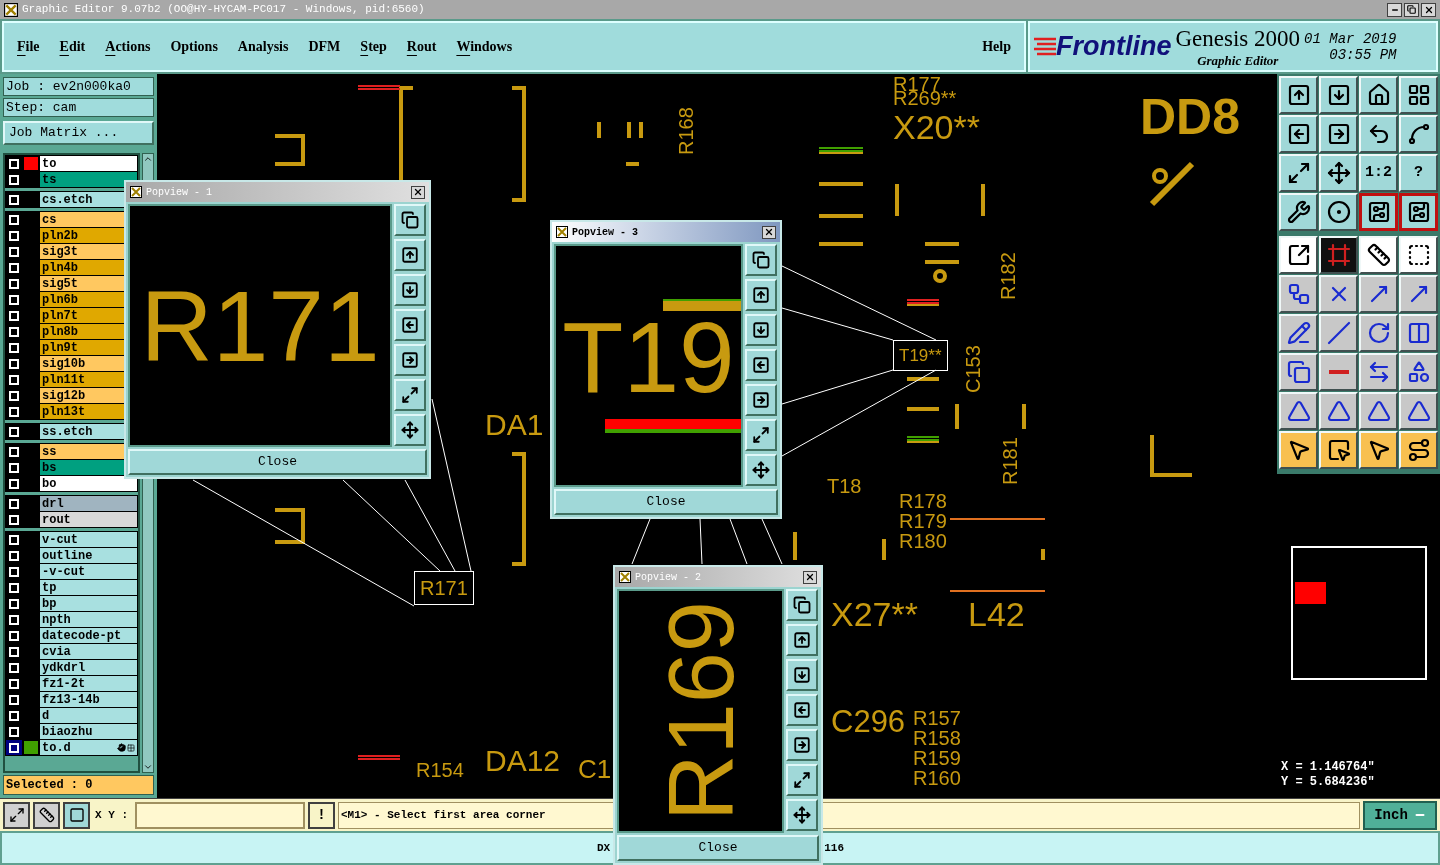 The height and width of the screenshot is (865, 1440). I want to click on silkscreen-label: C153, so click(973, 369).